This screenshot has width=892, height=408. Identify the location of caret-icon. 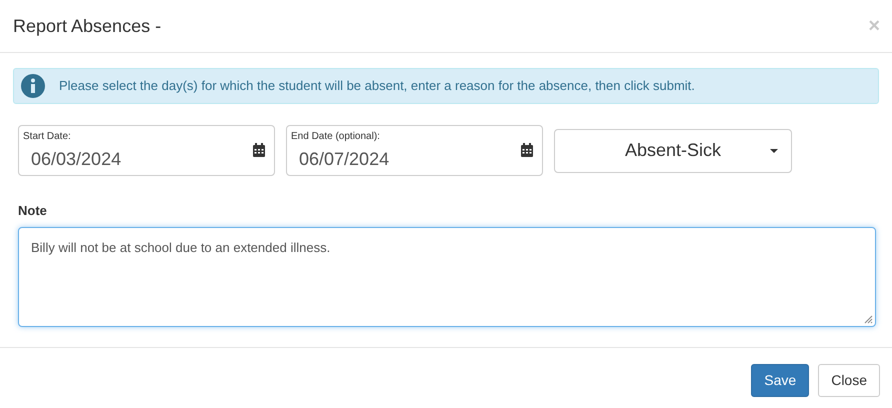
(774, 150).